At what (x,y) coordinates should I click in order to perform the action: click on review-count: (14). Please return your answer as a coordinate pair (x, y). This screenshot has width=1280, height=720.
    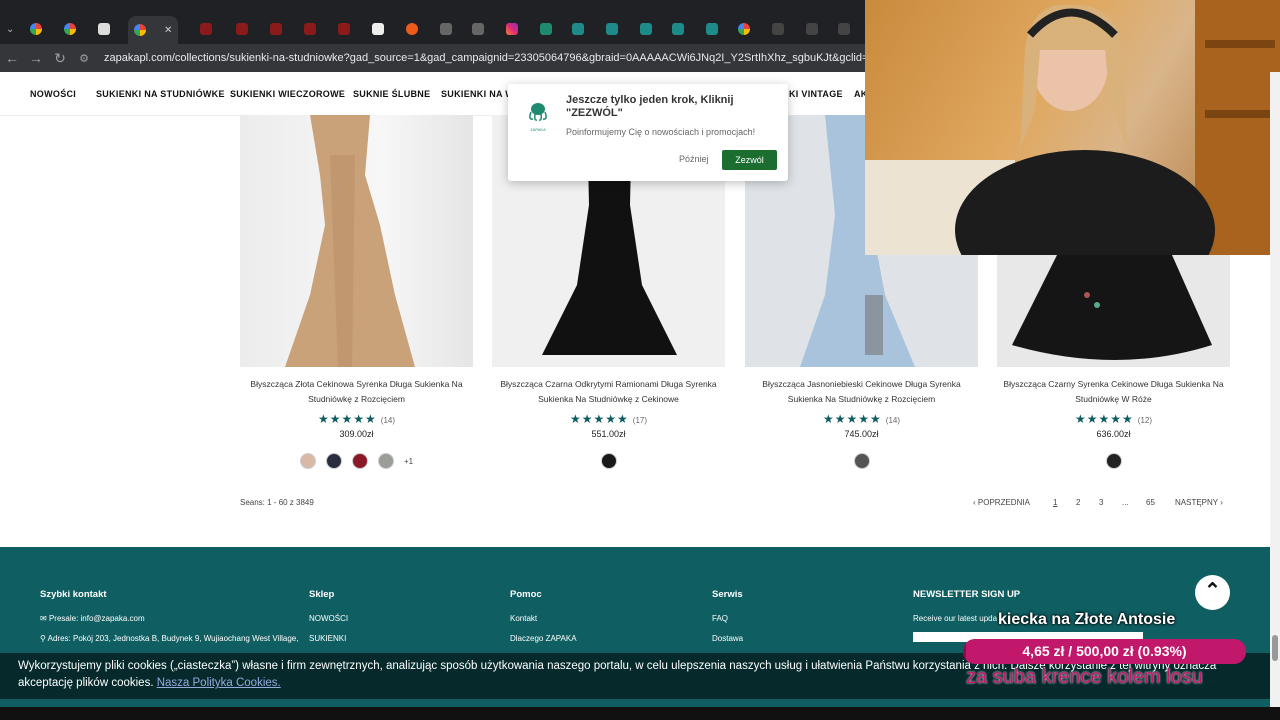
    Looking at the image, I should click on (388, 420).